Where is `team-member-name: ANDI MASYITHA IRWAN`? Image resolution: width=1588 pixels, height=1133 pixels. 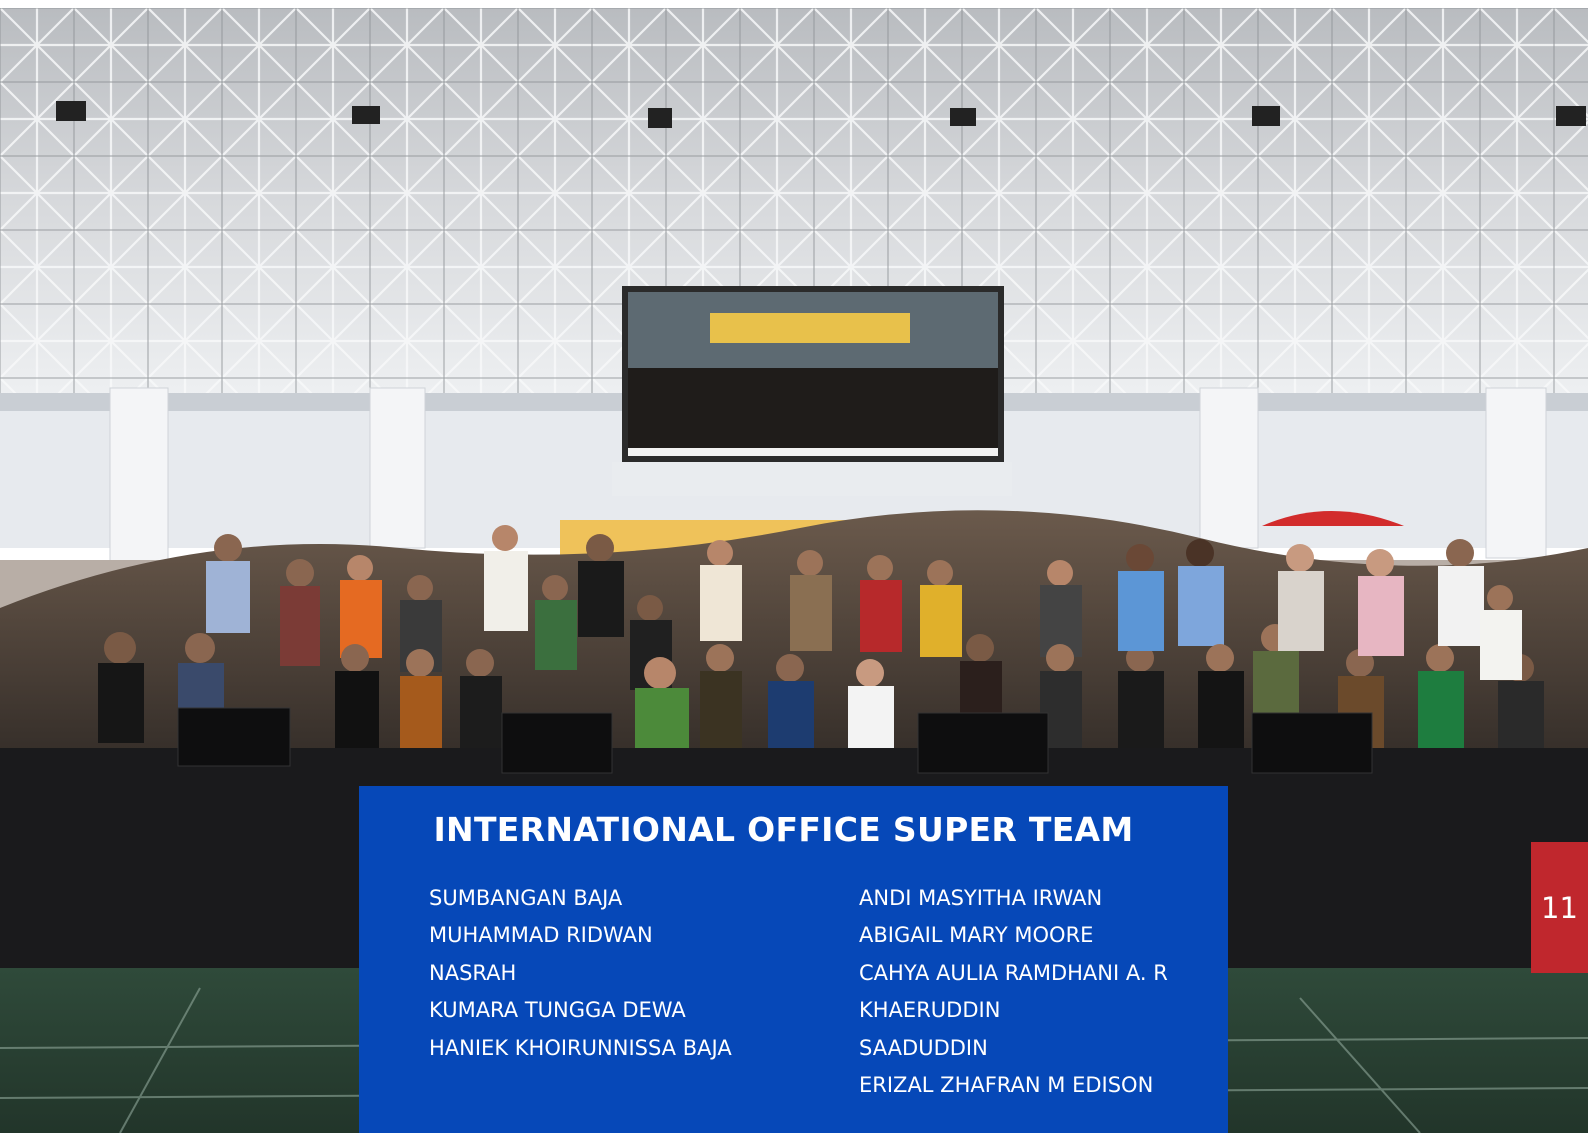 team-member-name: ANDI MASYITHA IRWAN is located at coordinates (981, 898).